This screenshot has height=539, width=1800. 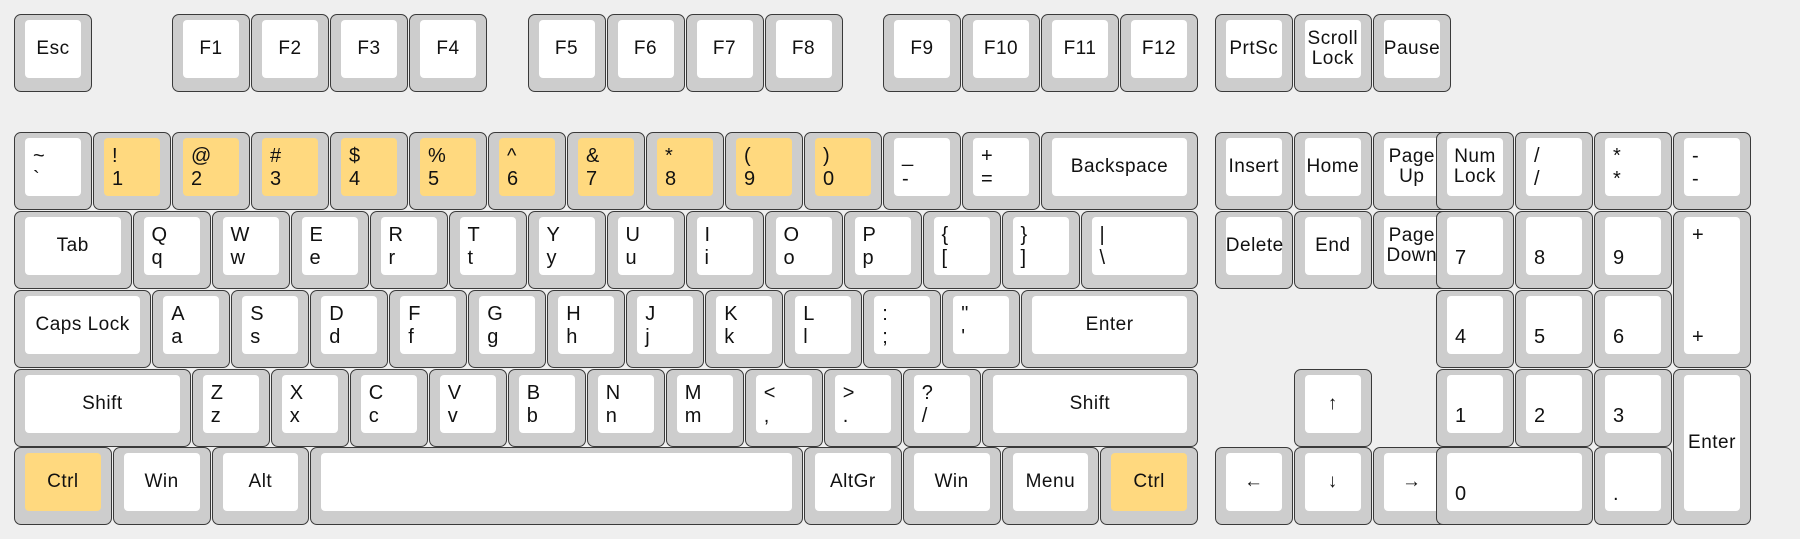 I want to click on key-b: Bb, so click(x=546, y=408).